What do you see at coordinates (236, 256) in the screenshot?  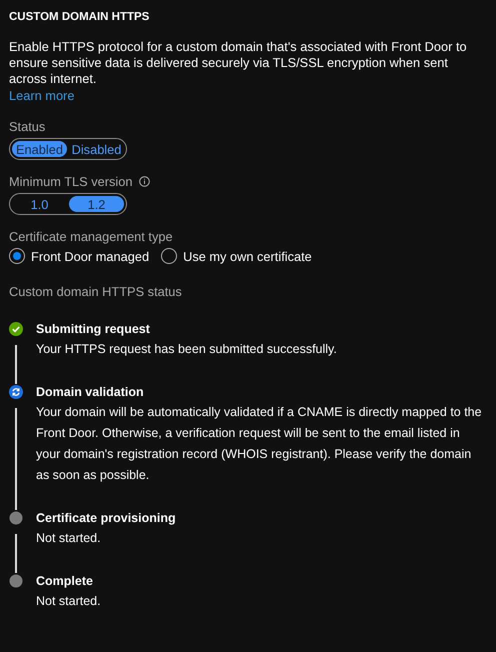 I see `radio-option: Use my own certificate` at bounding box center [236, 256].